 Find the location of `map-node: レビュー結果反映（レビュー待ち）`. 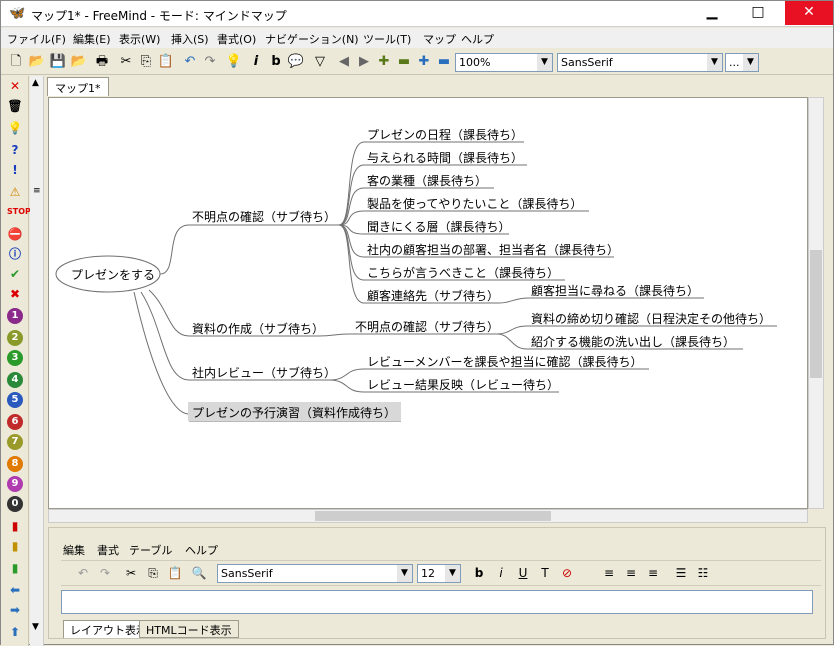

map-node: レビュー結果反映（レビュー待ち） is located at coordinates (463, 384).